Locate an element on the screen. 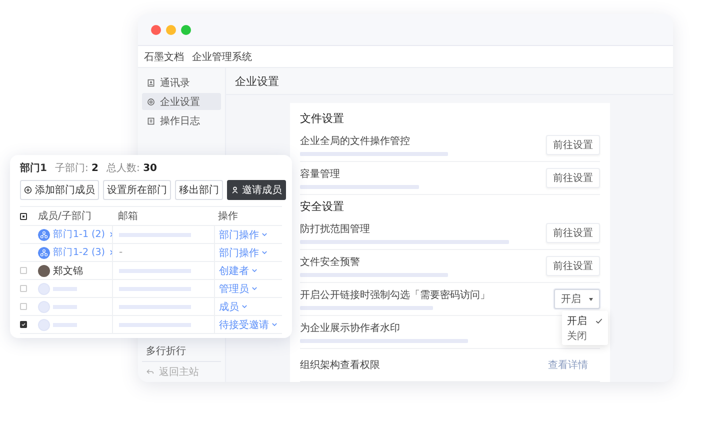 The width and height of the screenshot is (708, 437). setting-label: 为企业展示协作者水印 is located at coordinates (350, 328).